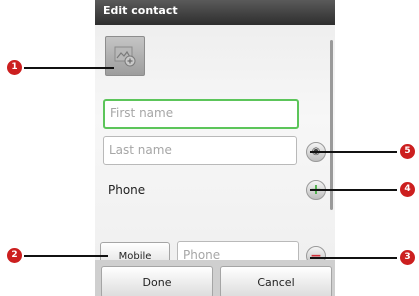 The image size is (419, 296). Describe the element at coordinates (407, 151) in the screenshot. I see `callout-badge-5: 5` at that location.